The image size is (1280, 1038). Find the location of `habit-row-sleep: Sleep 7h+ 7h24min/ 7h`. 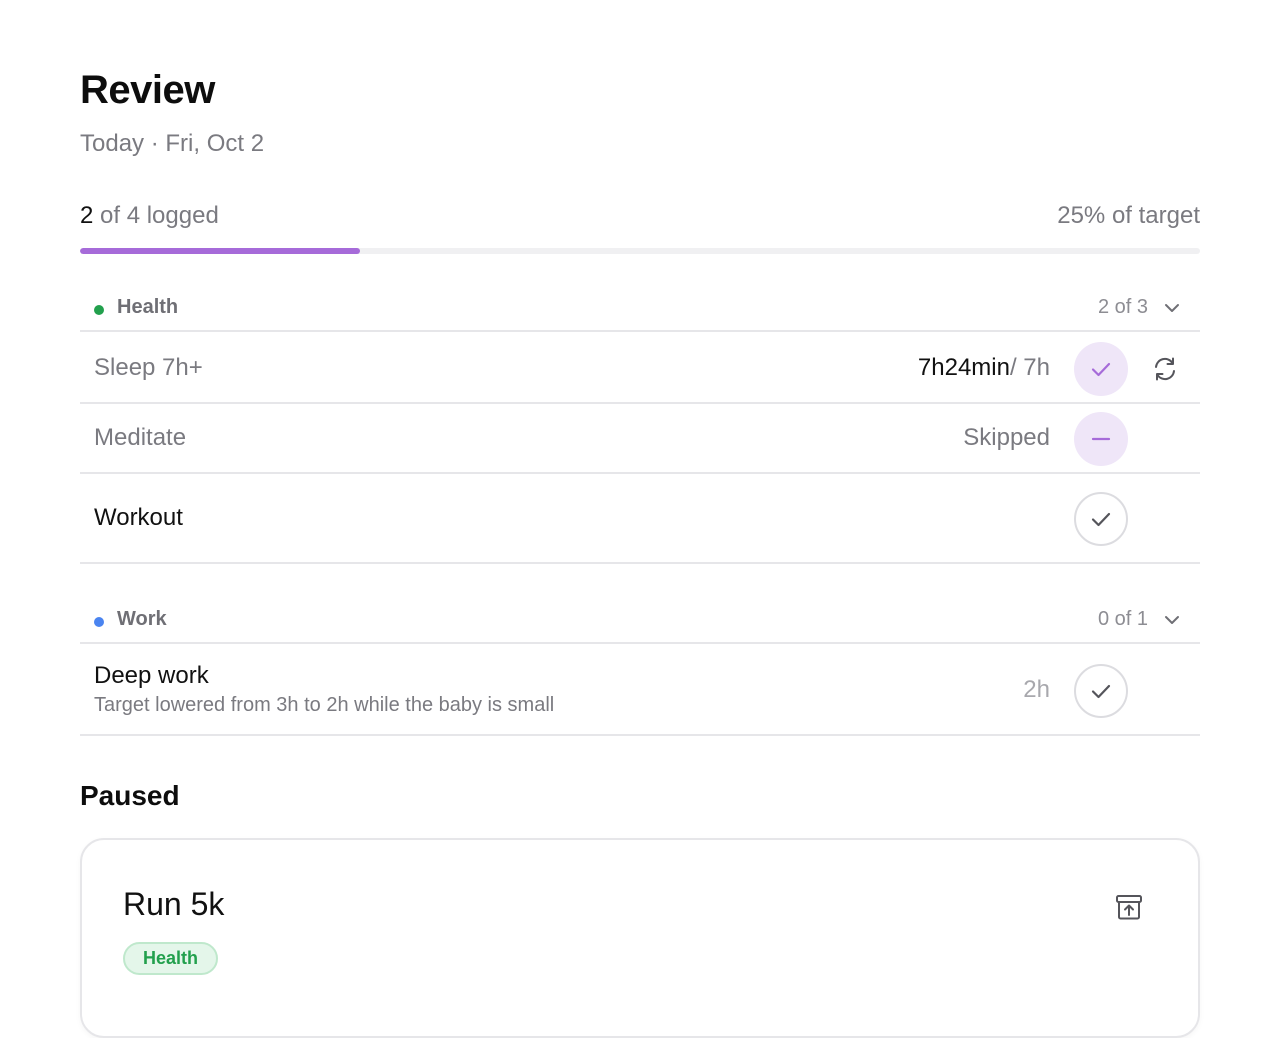

habit-row-sleep: Sleep 7h+ 7h24min/ 7h is located at coordinates (640, 369).